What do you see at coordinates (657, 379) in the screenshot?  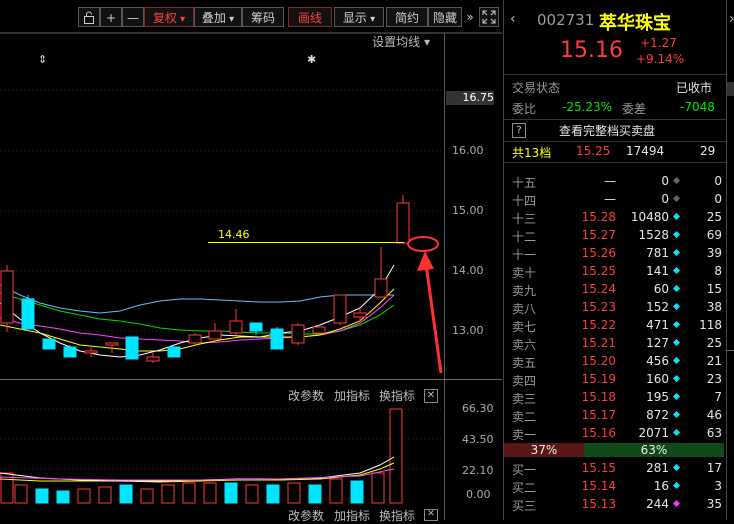 I see `book-volume: 160` at bounding box center [657, 379].